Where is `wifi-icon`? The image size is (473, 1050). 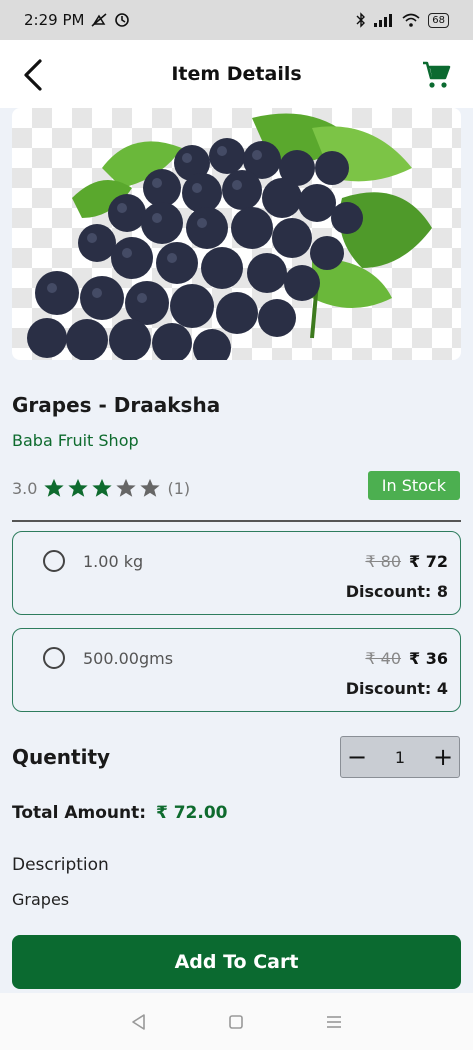
wifi-icon is located at coordinates (411, 20).